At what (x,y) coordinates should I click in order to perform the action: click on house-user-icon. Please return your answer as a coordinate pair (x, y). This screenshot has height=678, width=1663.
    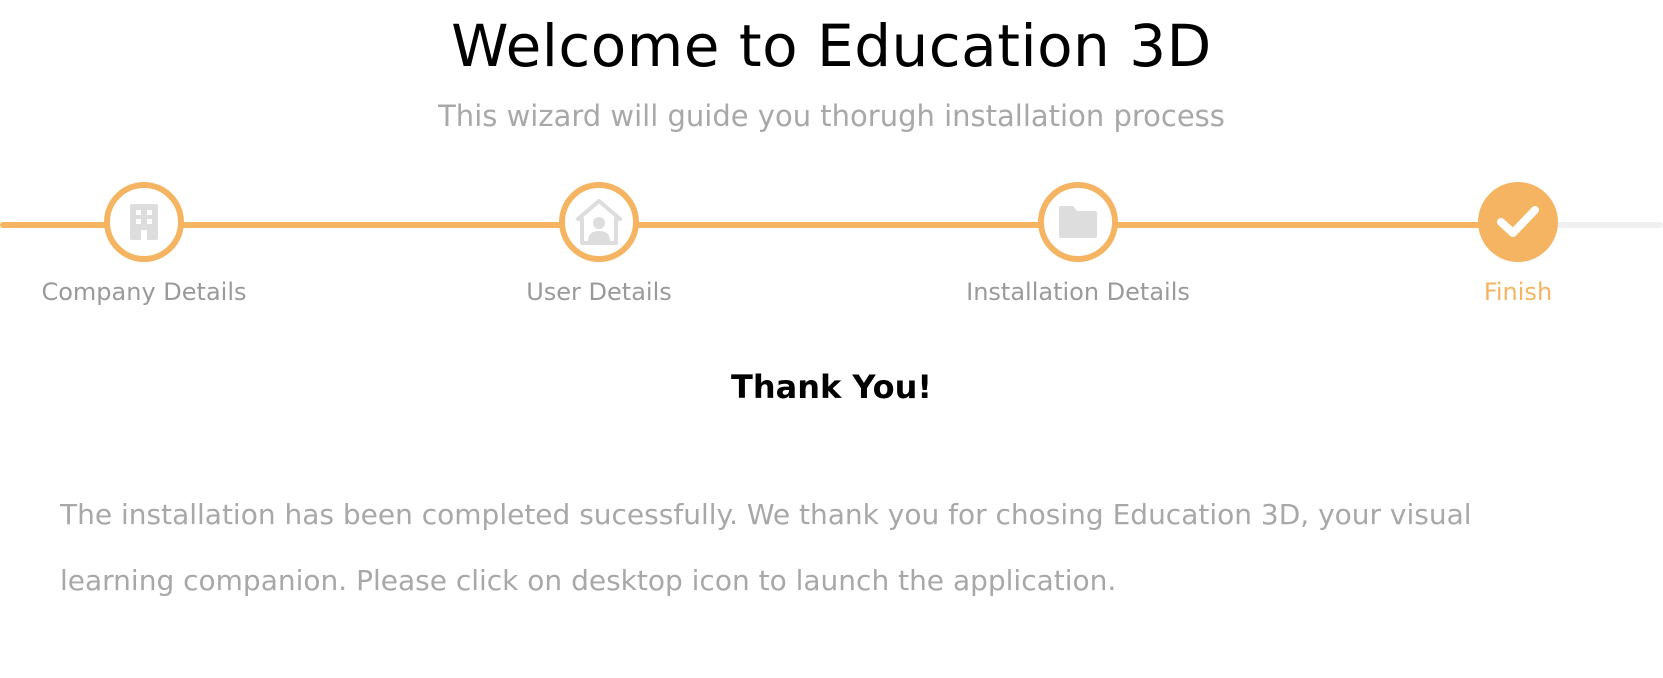
    Looking at the image, I should click on (599, 222).